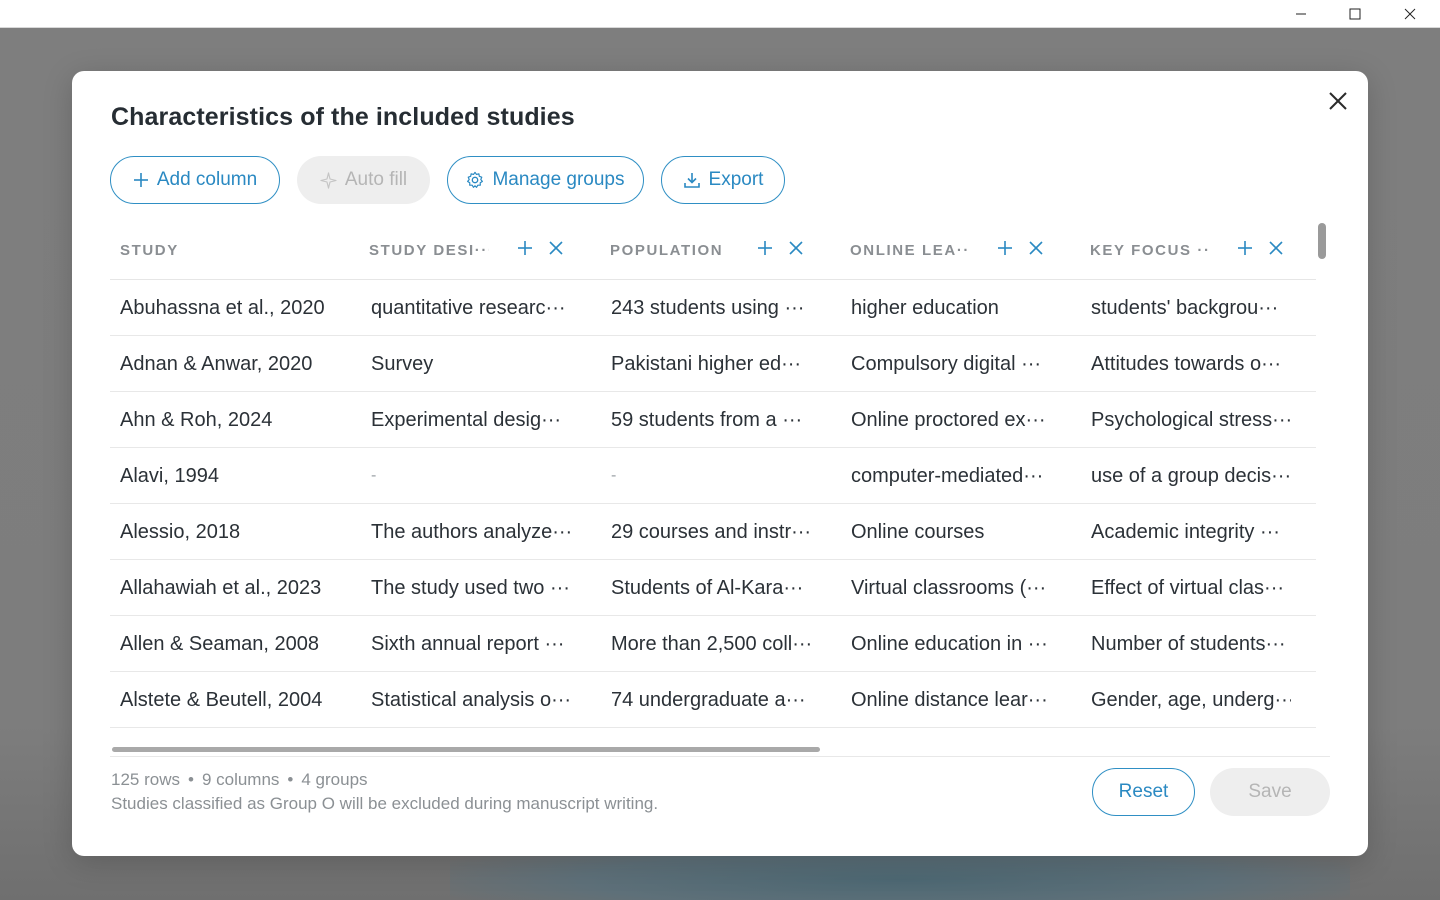  Describe the element at coordinates (1191, 364) in the screenshot. I see `cell-key-focus: Attitudes towards o···` at that location.